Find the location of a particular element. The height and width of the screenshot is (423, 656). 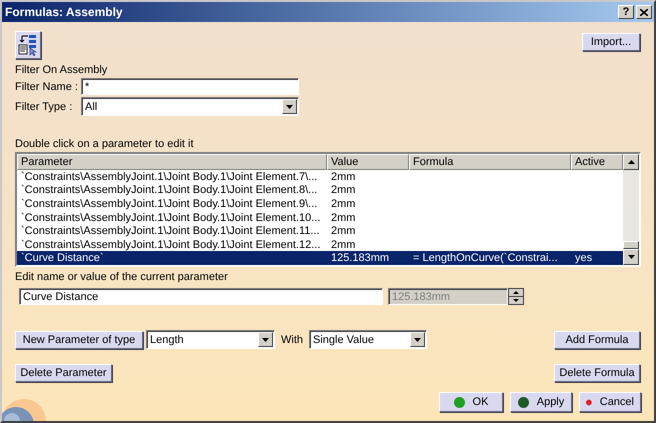

formula-tree-button is located at coordinates (28, 45).